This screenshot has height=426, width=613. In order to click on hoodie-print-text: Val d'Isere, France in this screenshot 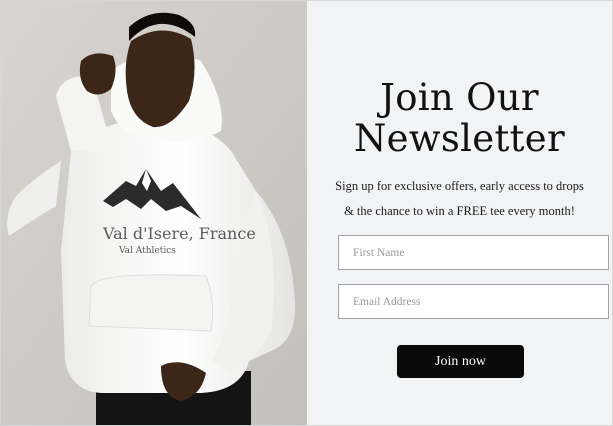, I will do `click(179, 233)`.